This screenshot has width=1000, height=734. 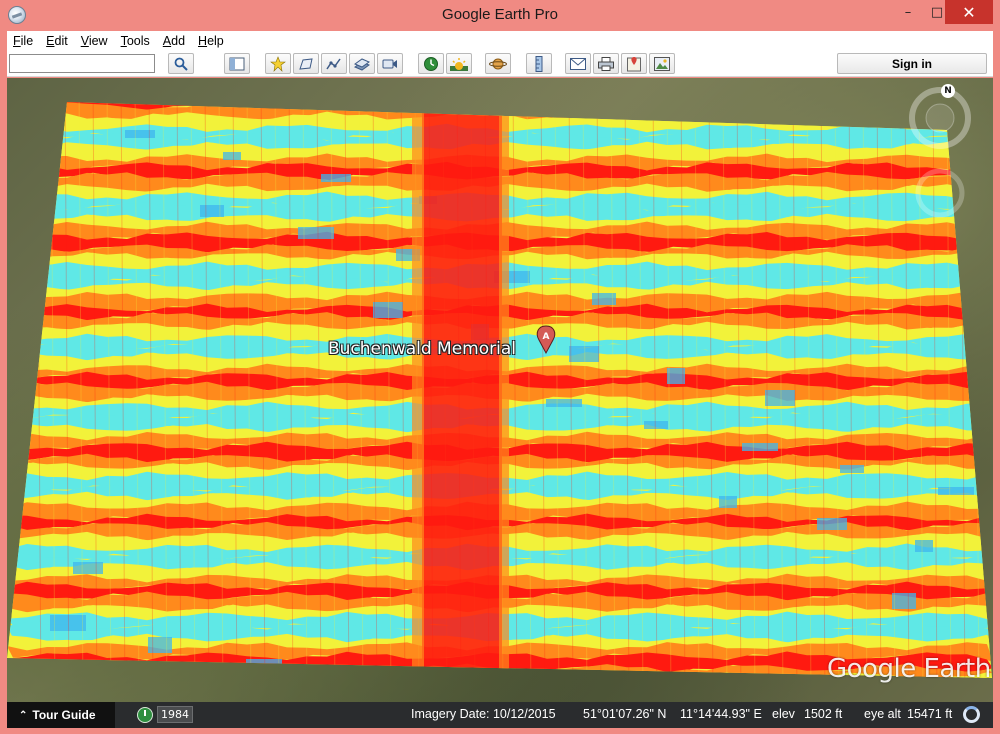 What do you see at coordinates (971, 714) in the screenshot?
I see `loading-spinner-icon` at bounding box center [971, 714].